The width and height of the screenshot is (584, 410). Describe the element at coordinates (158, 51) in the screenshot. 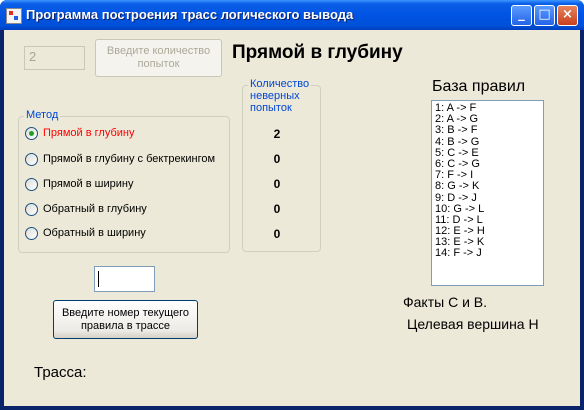

I see `enter-attempts-button-label-1: Введите количество` at that location.